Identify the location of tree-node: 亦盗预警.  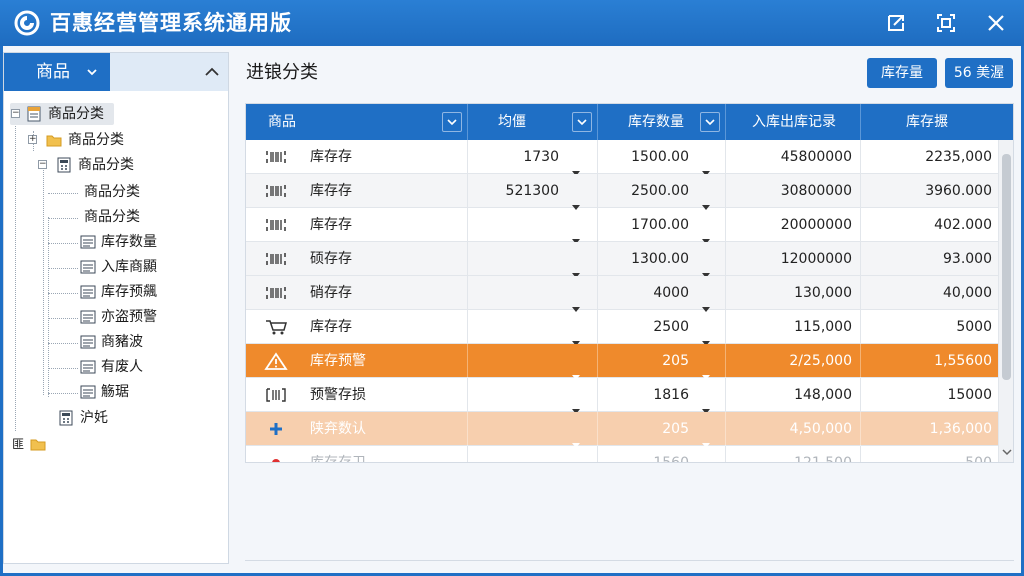
(125, 317).